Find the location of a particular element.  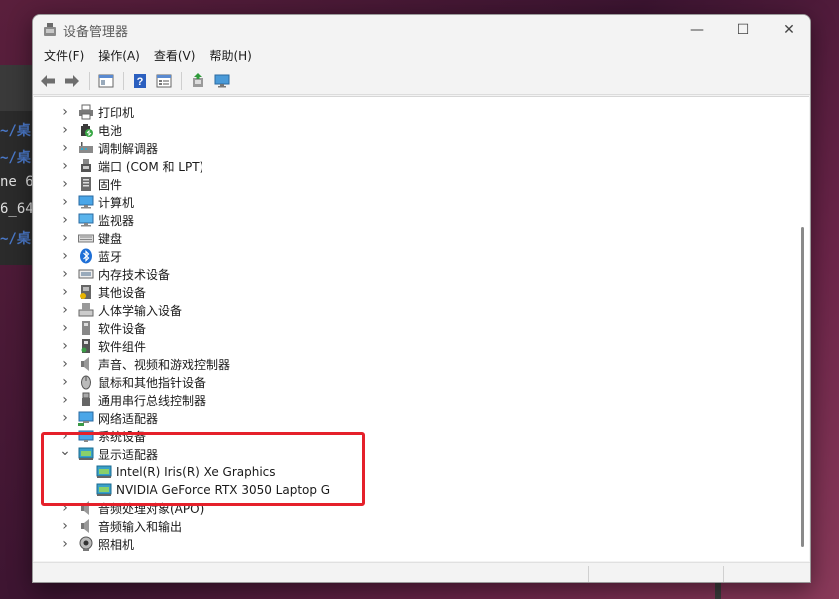

tree-category-item: › 声音、视频和游戏控制器 is located at coordinates (144, 364).